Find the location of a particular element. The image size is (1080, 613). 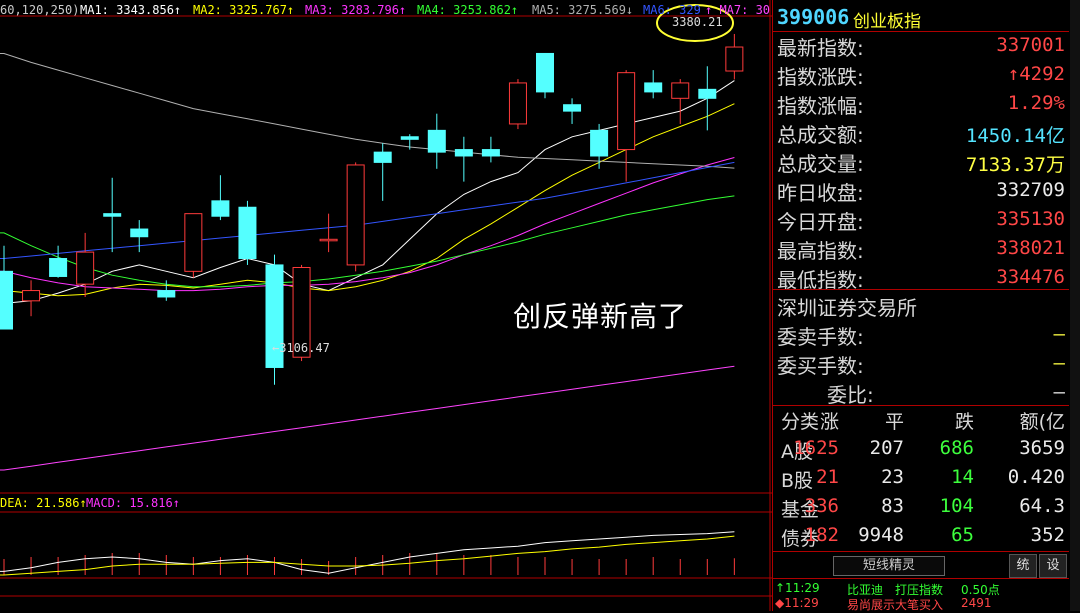

low-price-label: ←3106.47 is located at coordinates (301, 348).